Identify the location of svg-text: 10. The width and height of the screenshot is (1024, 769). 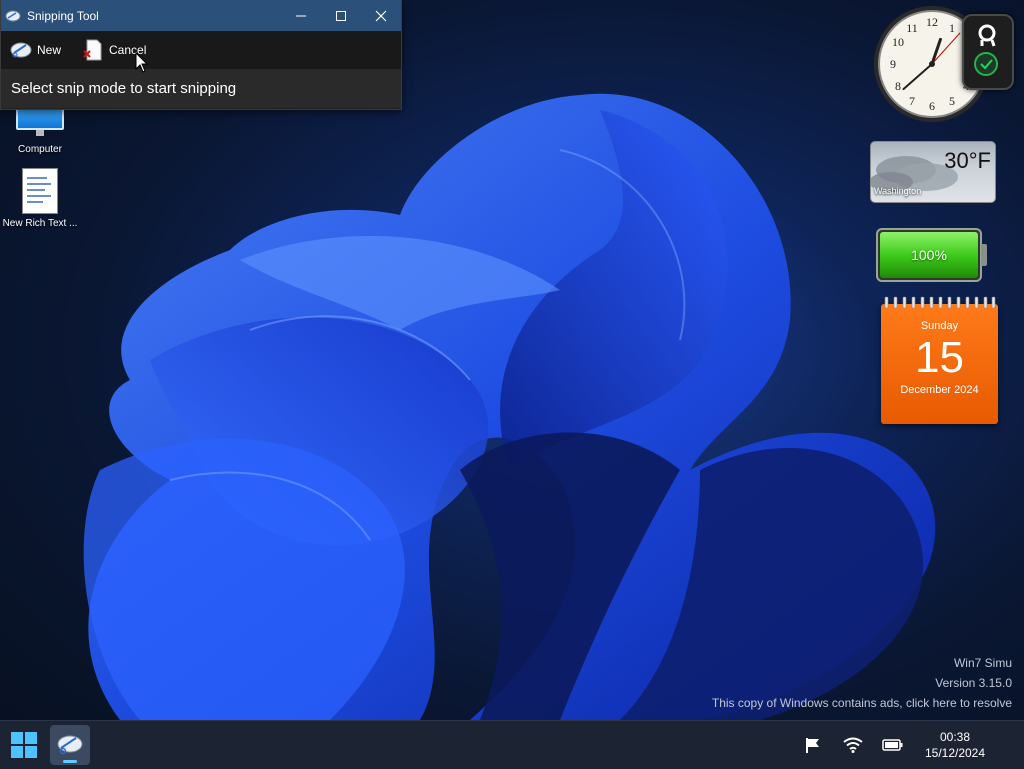
(898, 42).